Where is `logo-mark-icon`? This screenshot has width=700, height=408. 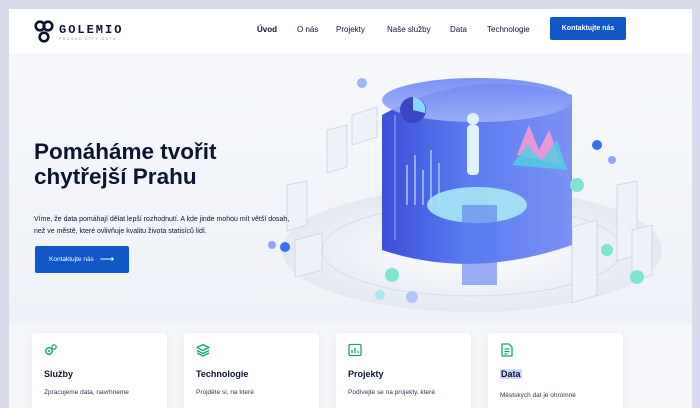
logo-mark-icon is located at coordinates (44, 31).